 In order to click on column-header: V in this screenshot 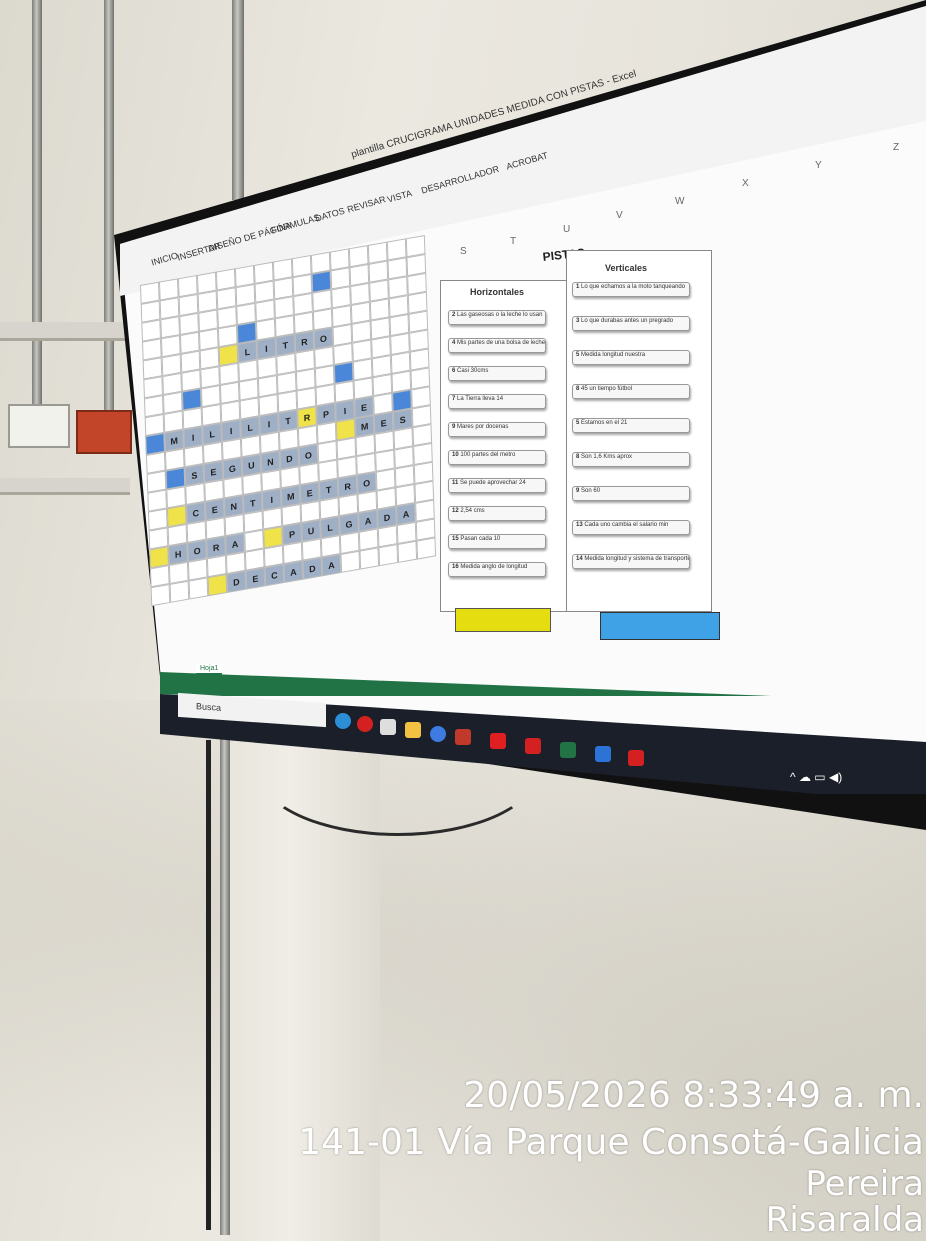, I will do `click(619, 215)`.